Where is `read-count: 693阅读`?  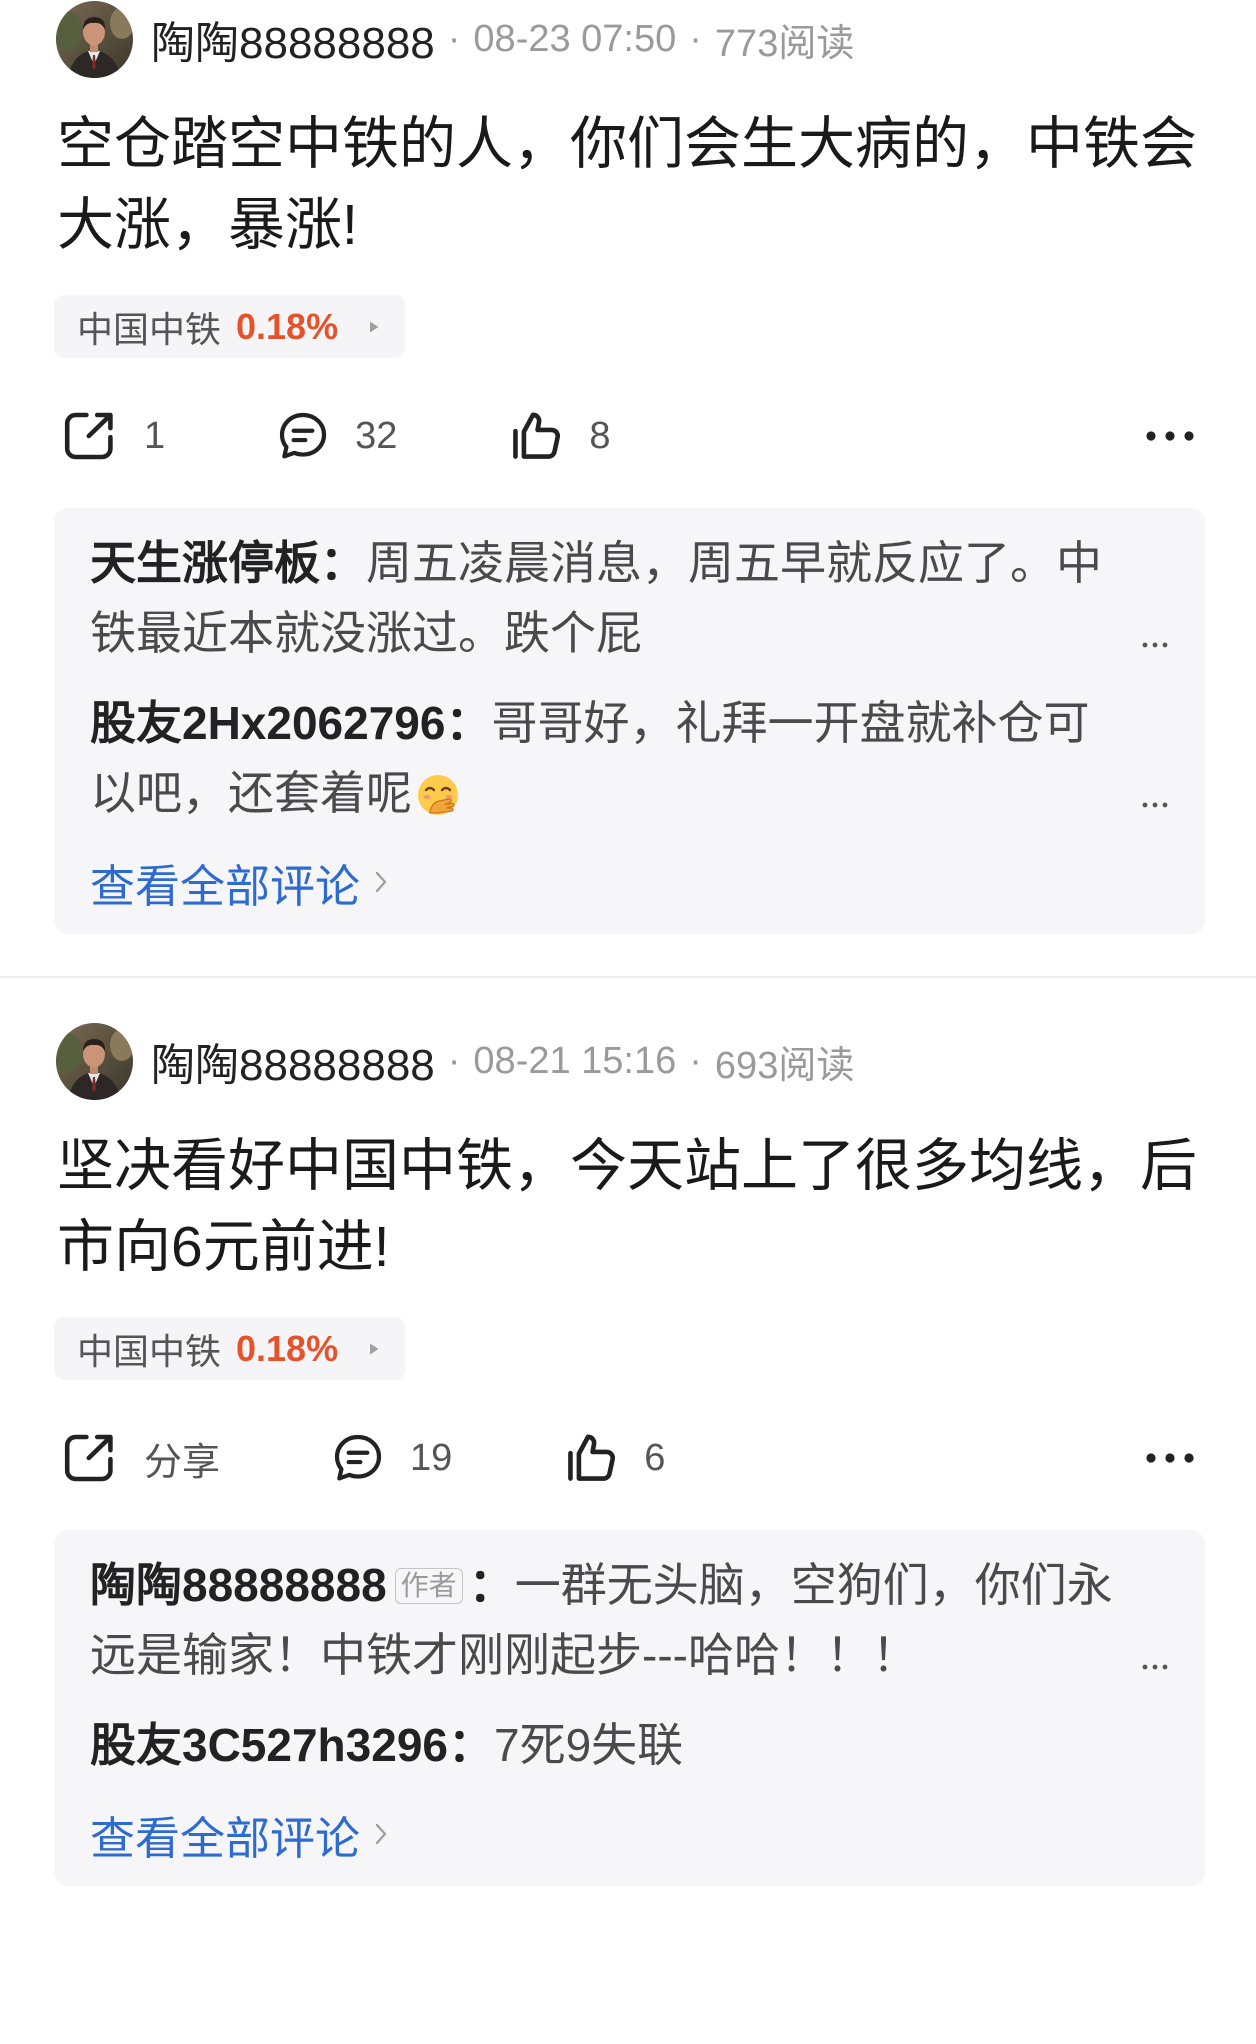
read-count: 693阅读 is located at coordinates (784, 1065).